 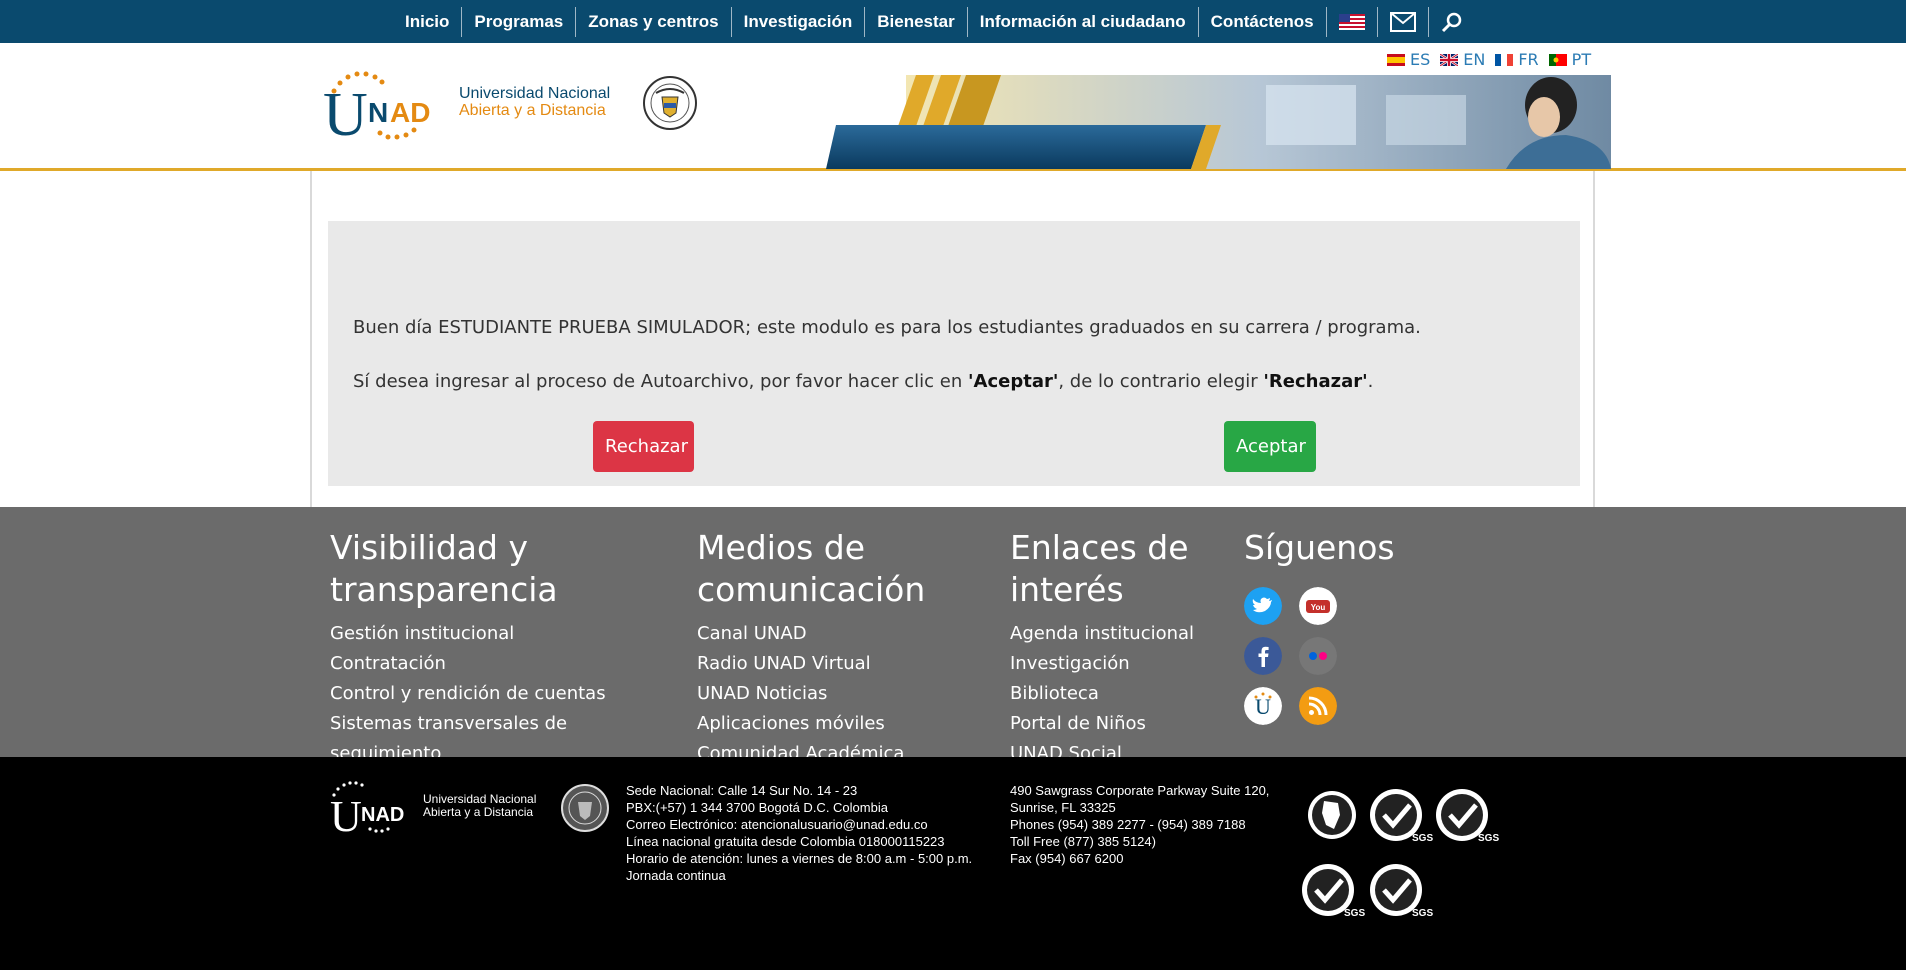 I want to click on footer-col-medios-title: Medios de comunicación, so click(x=811, y=568).